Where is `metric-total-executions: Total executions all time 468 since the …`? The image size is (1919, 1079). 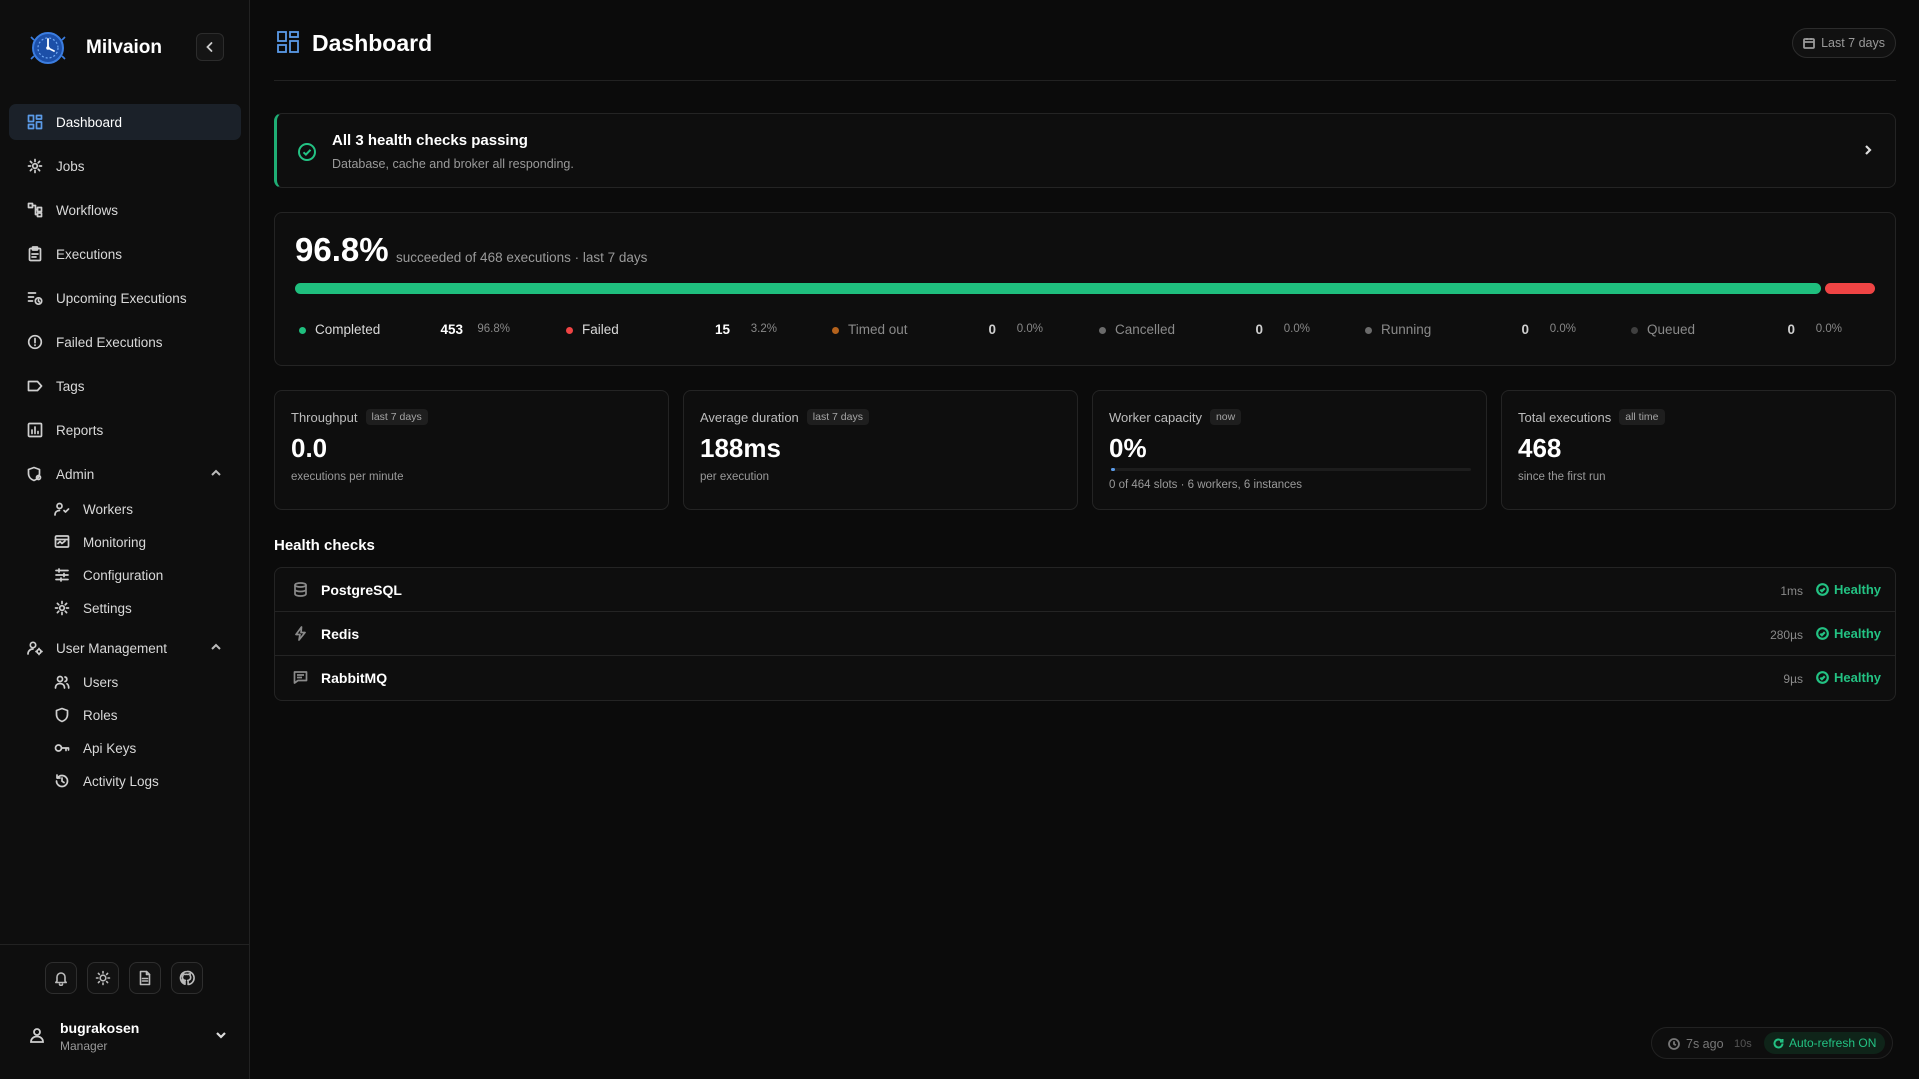
metric-total-executions: Total executions all time 468 since the … is located at coordinates (1698, 450).